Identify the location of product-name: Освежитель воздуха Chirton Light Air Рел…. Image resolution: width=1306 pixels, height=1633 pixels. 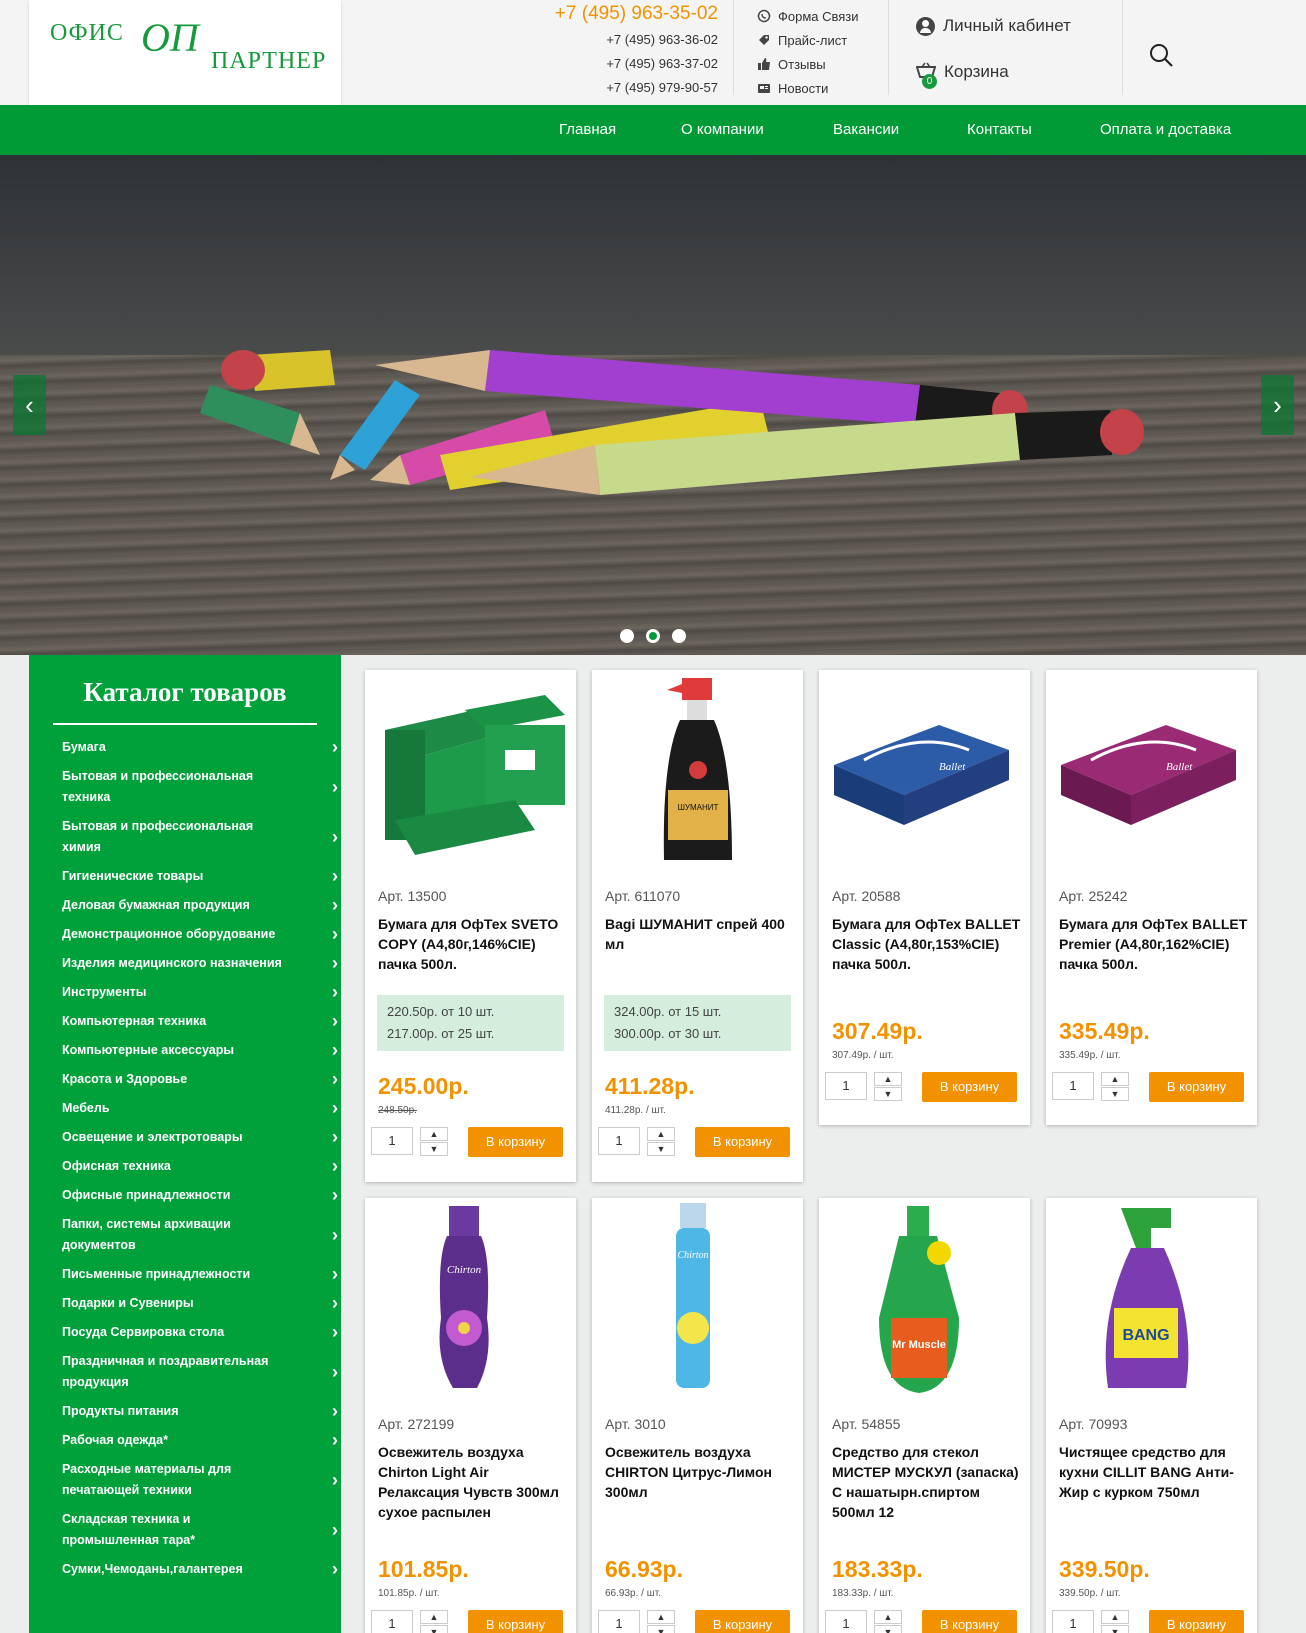
(473, 1482).